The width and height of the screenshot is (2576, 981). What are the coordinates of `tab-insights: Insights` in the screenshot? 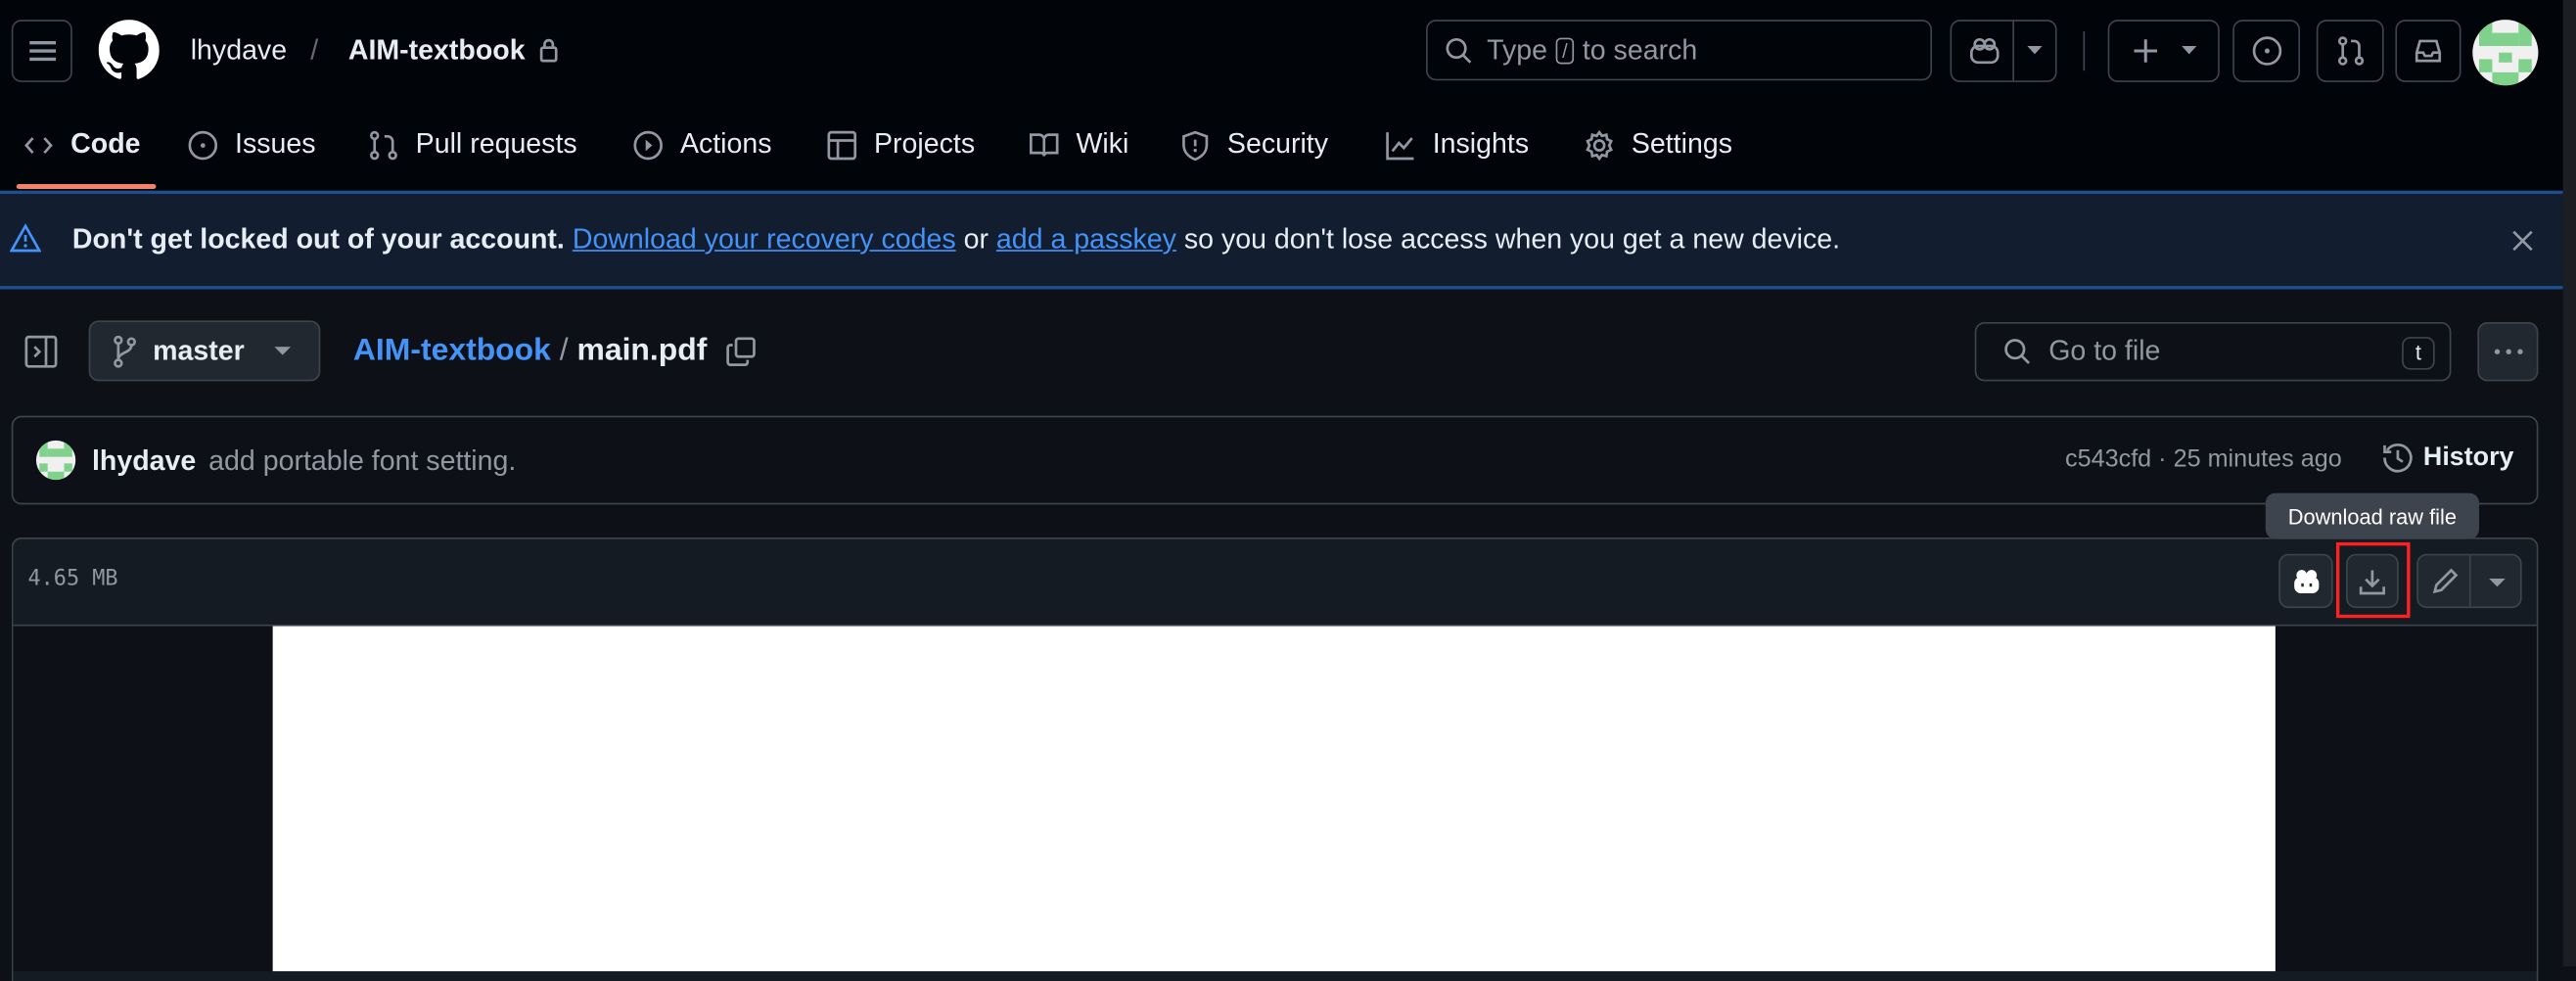 It's located at (1457, 144).